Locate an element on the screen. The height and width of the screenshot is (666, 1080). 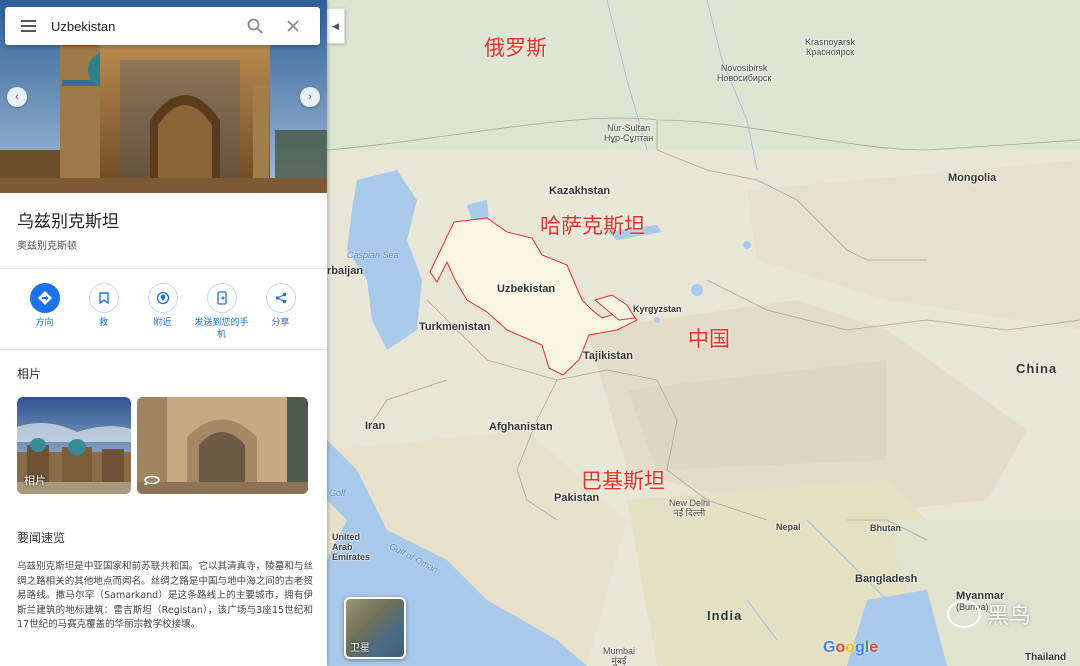
search-icon is located at coordinates (255, 26).